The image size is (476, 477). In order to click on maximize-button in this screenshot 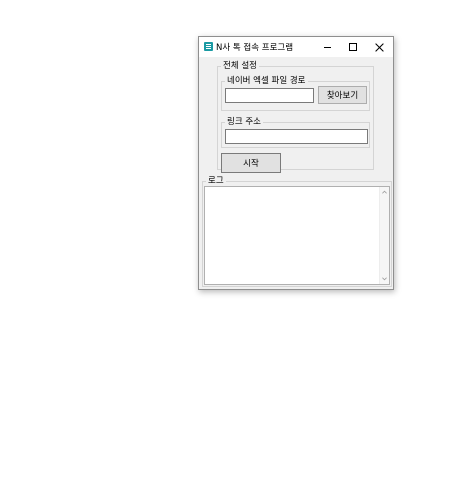, I will do `click(353, 47)`.